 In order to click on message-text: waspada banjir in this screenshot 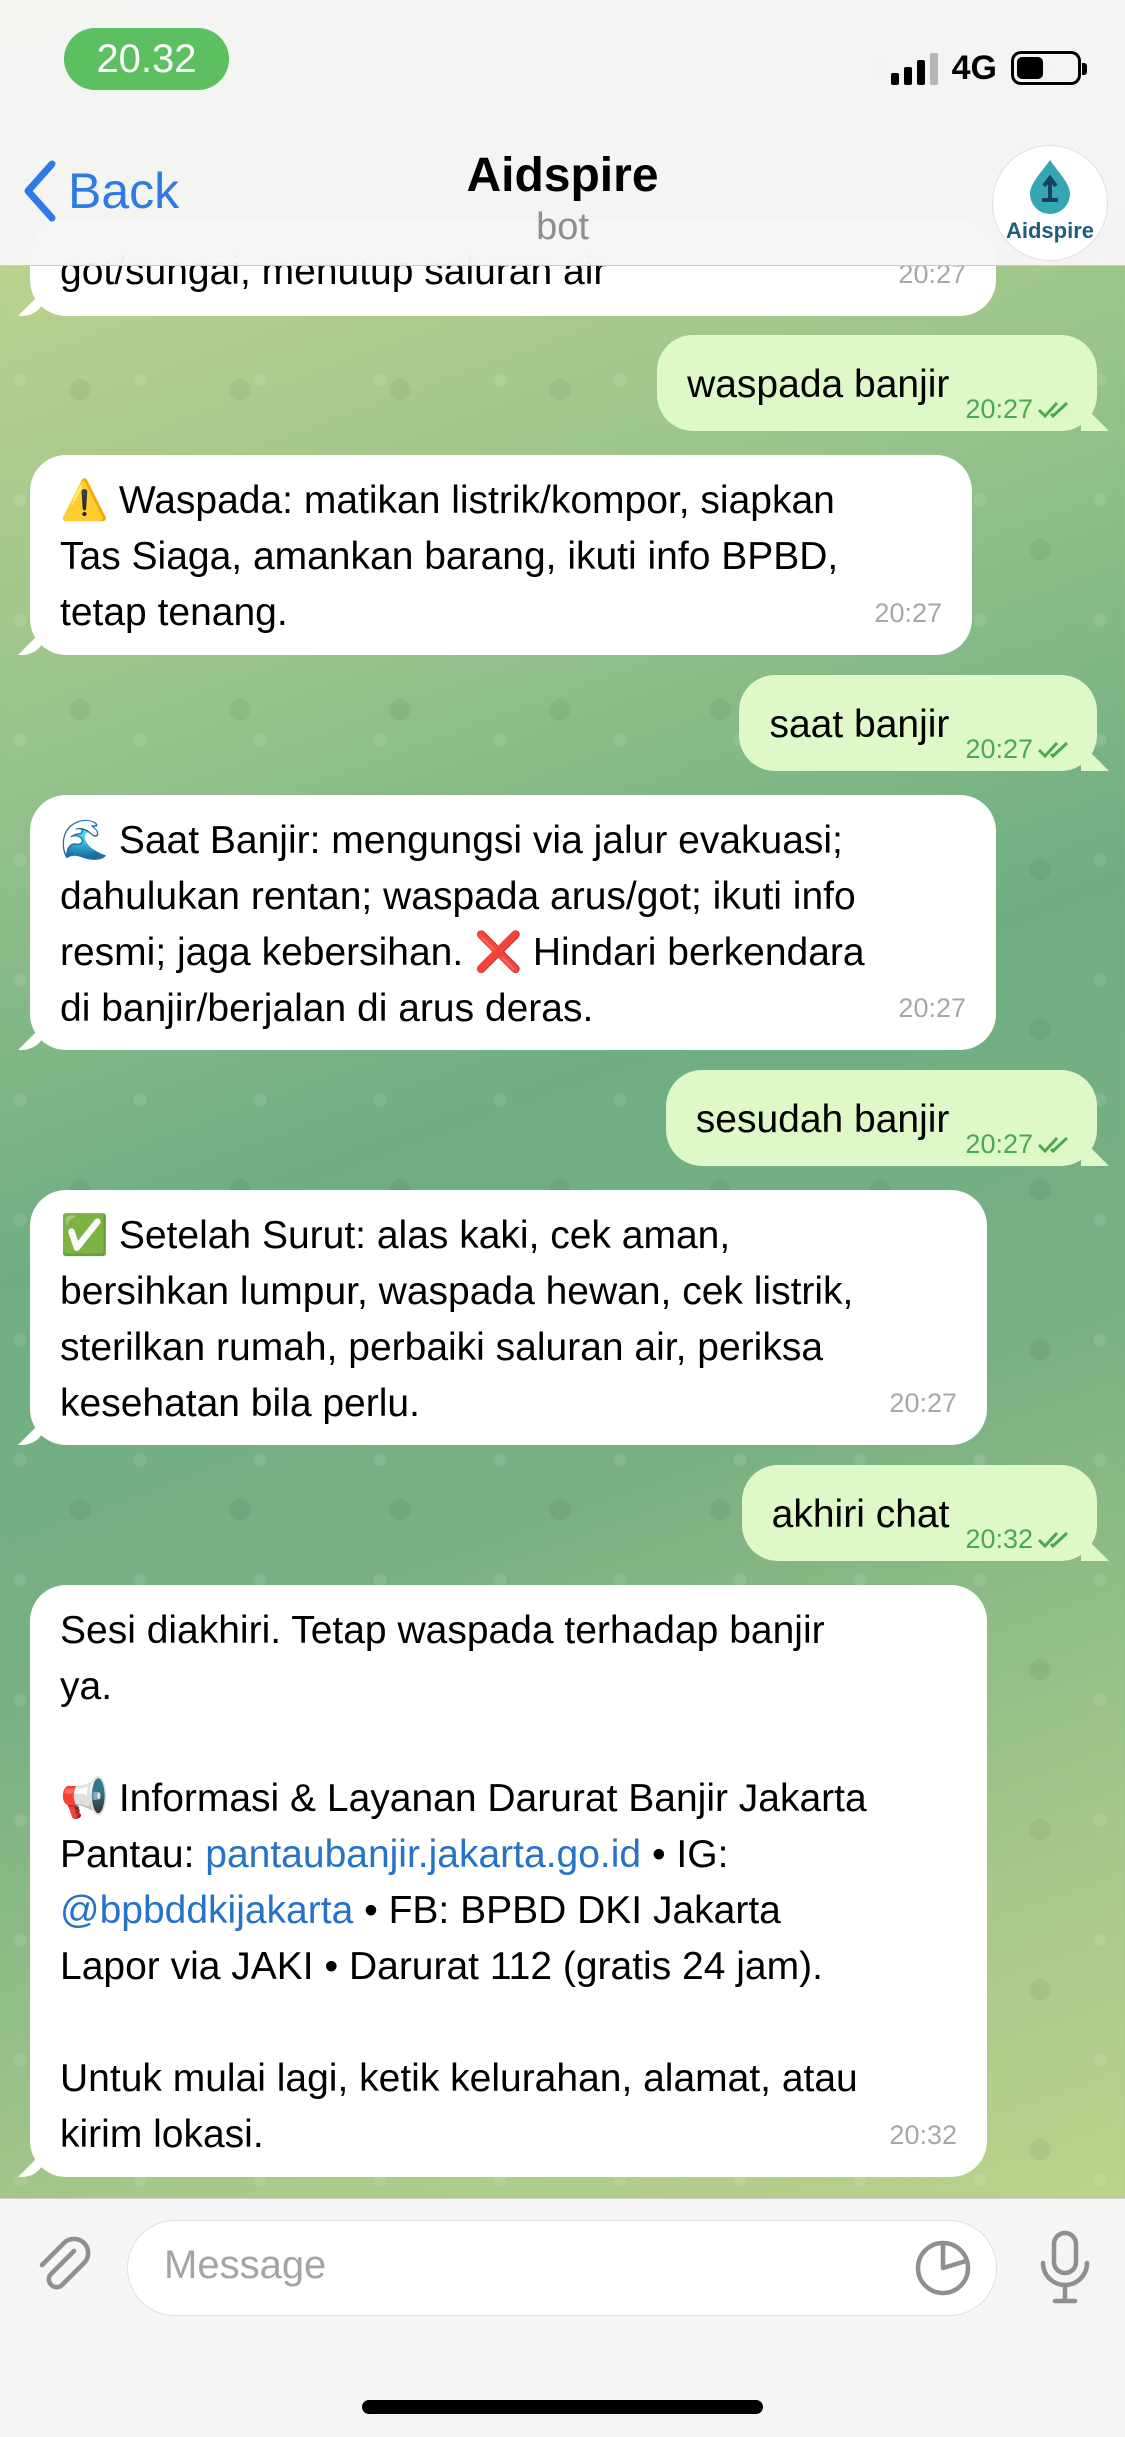, I will do `click(818, 384)`.